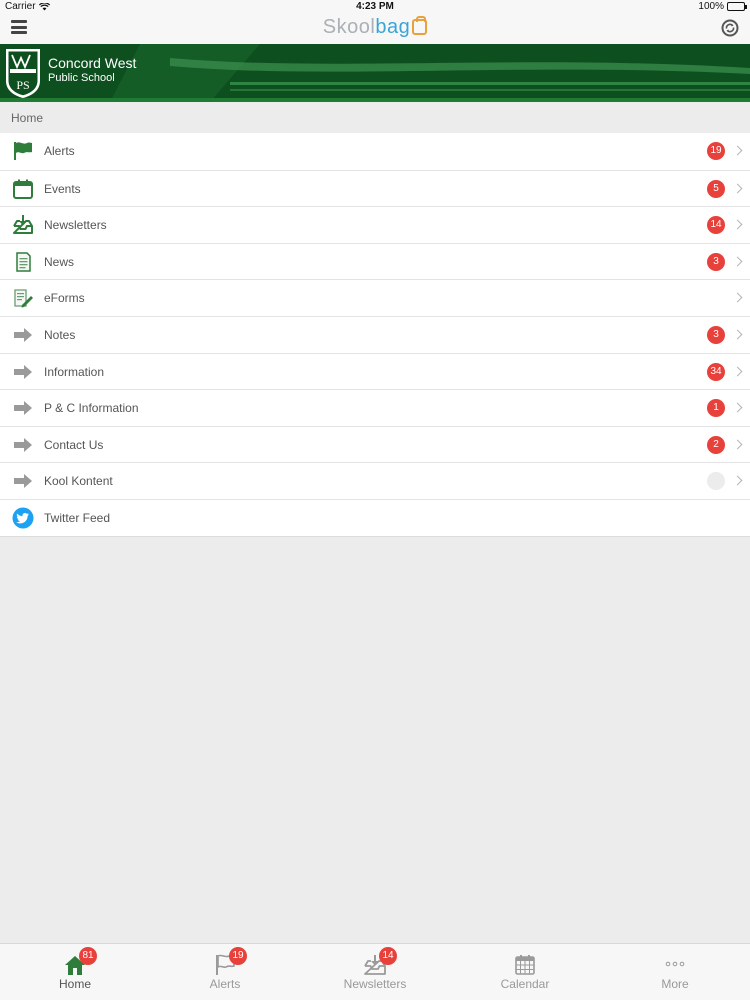 Image resolution: width=750 pixels, height=1000 pixels. Describe the element at coordinates (711, 6) in the screenshot. I see `battery-percent: 100%` at that location.